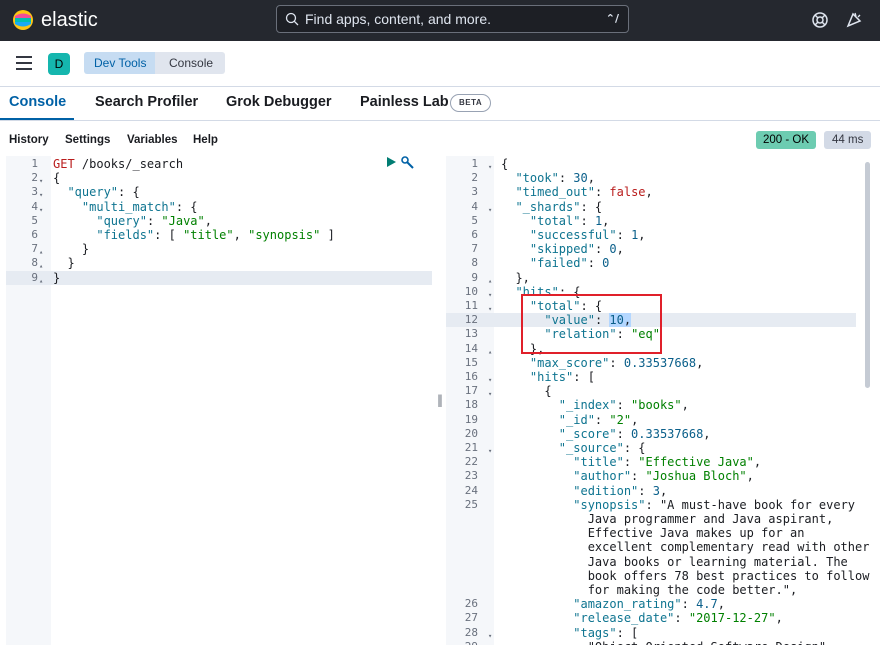  I want to click on code-line: 20 "_score": 0.33537668,, so click(656, 434).